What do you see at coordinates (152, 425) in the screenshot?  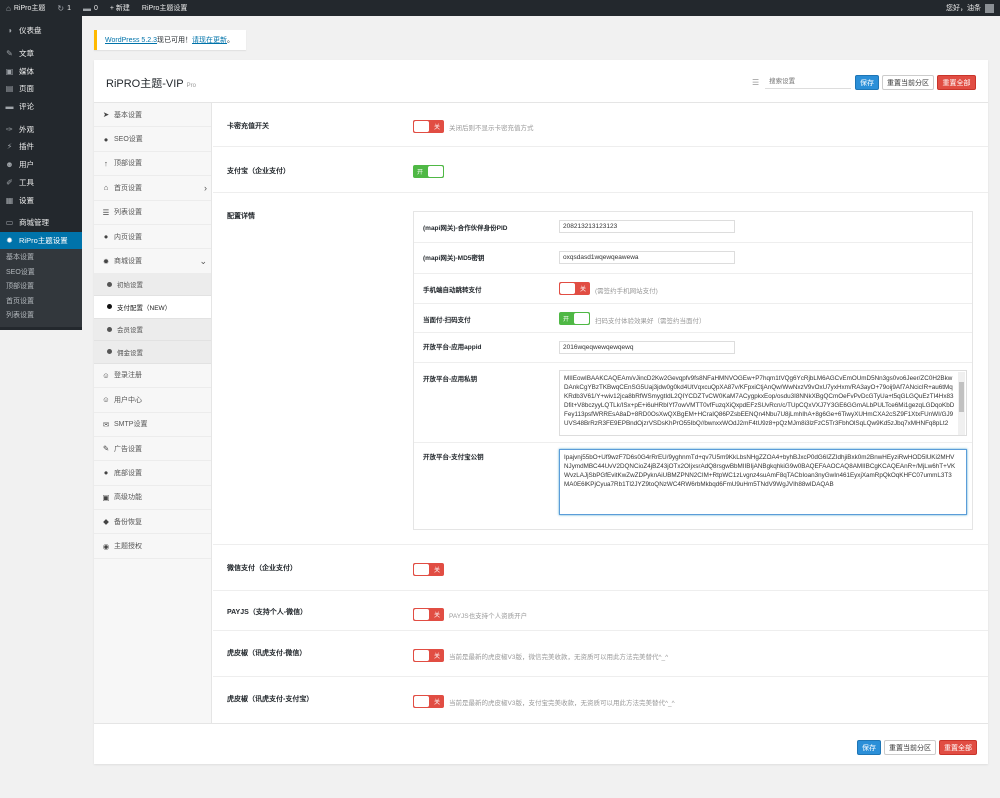 I see `nav-item: ✉ SMTP设置` at bounding box center [152, 425].